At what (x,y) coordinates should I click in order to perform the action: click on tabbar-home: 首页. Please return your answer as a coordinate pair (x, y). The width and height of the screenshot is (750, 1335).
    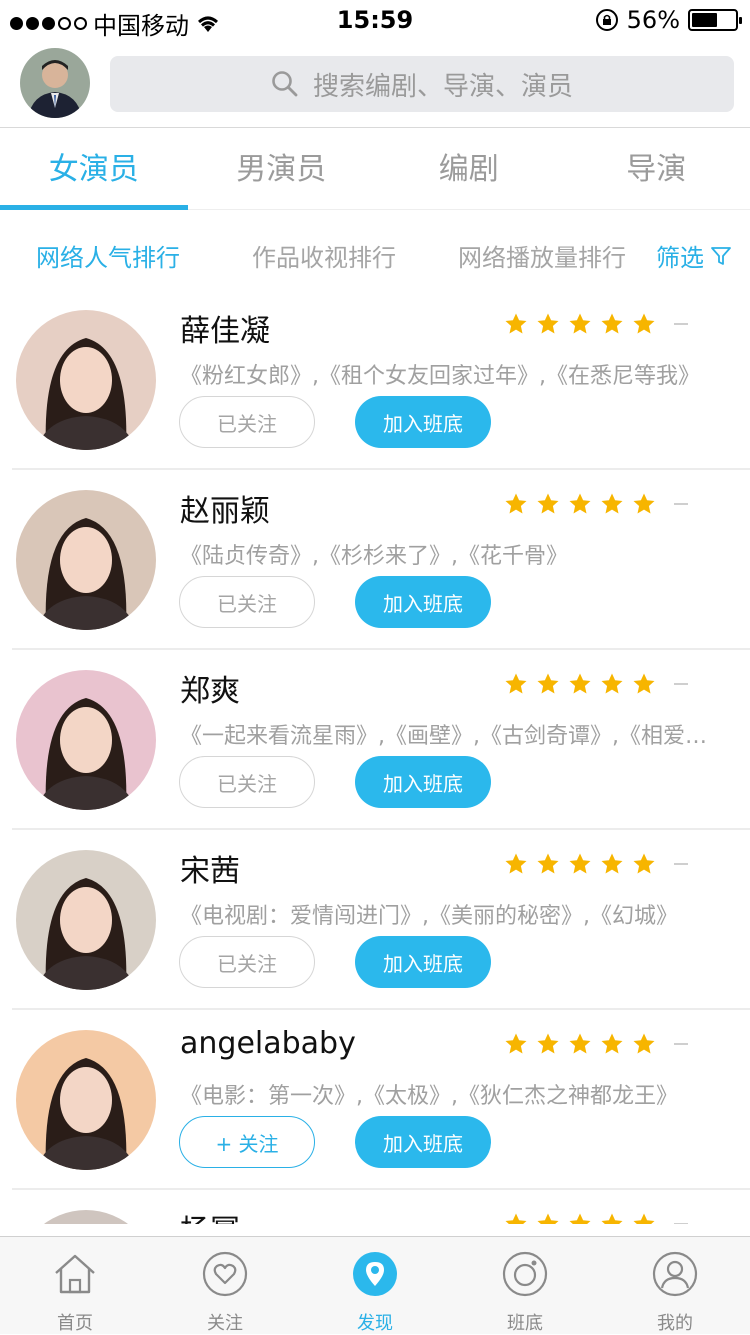
    Looking at the image, I should click on (75, 1285).